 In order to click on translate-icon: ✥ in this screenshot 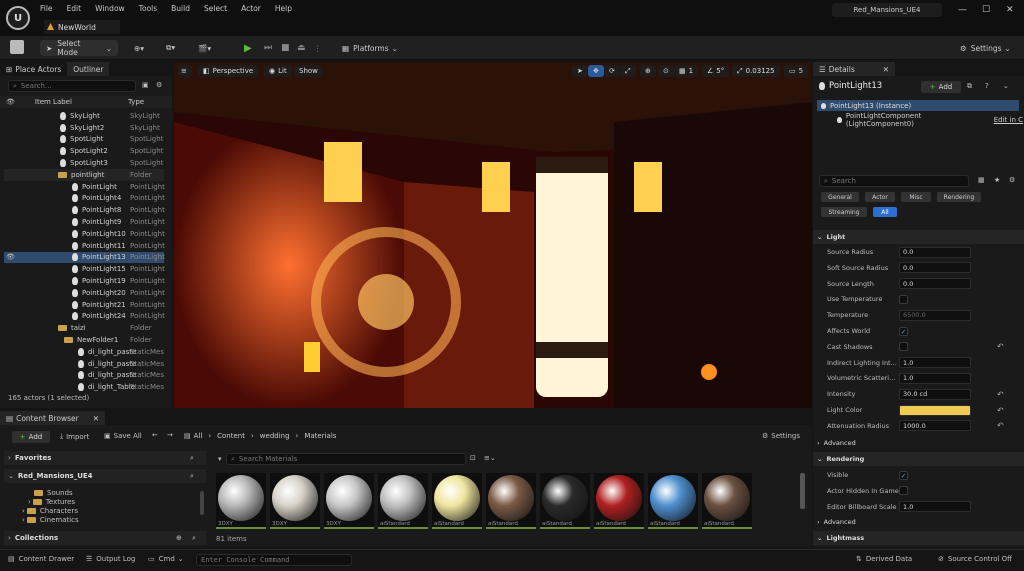, I will do `click(596, 71)`.